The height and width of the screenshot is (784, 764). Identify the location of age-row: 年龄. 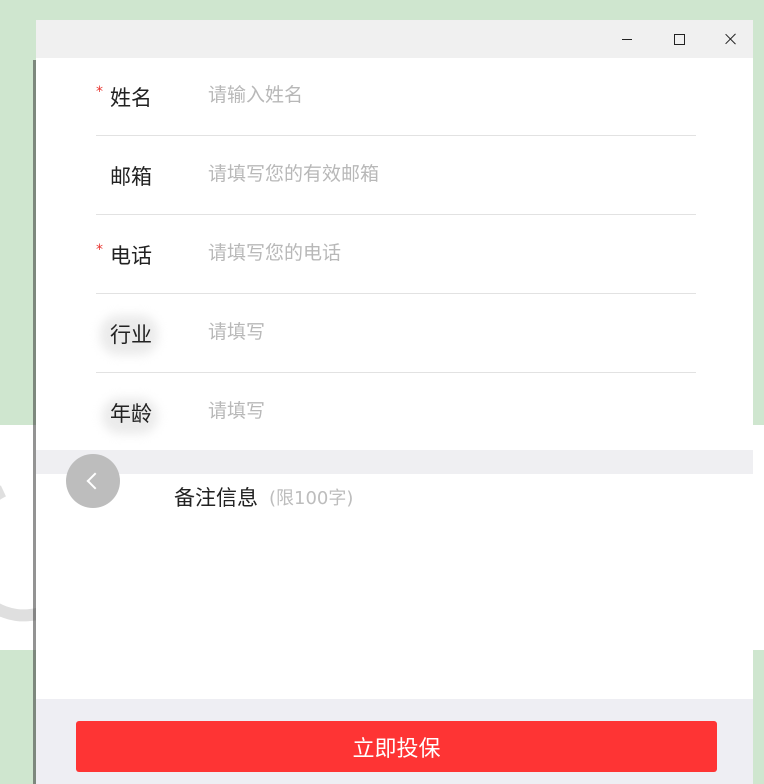
(396, 413).